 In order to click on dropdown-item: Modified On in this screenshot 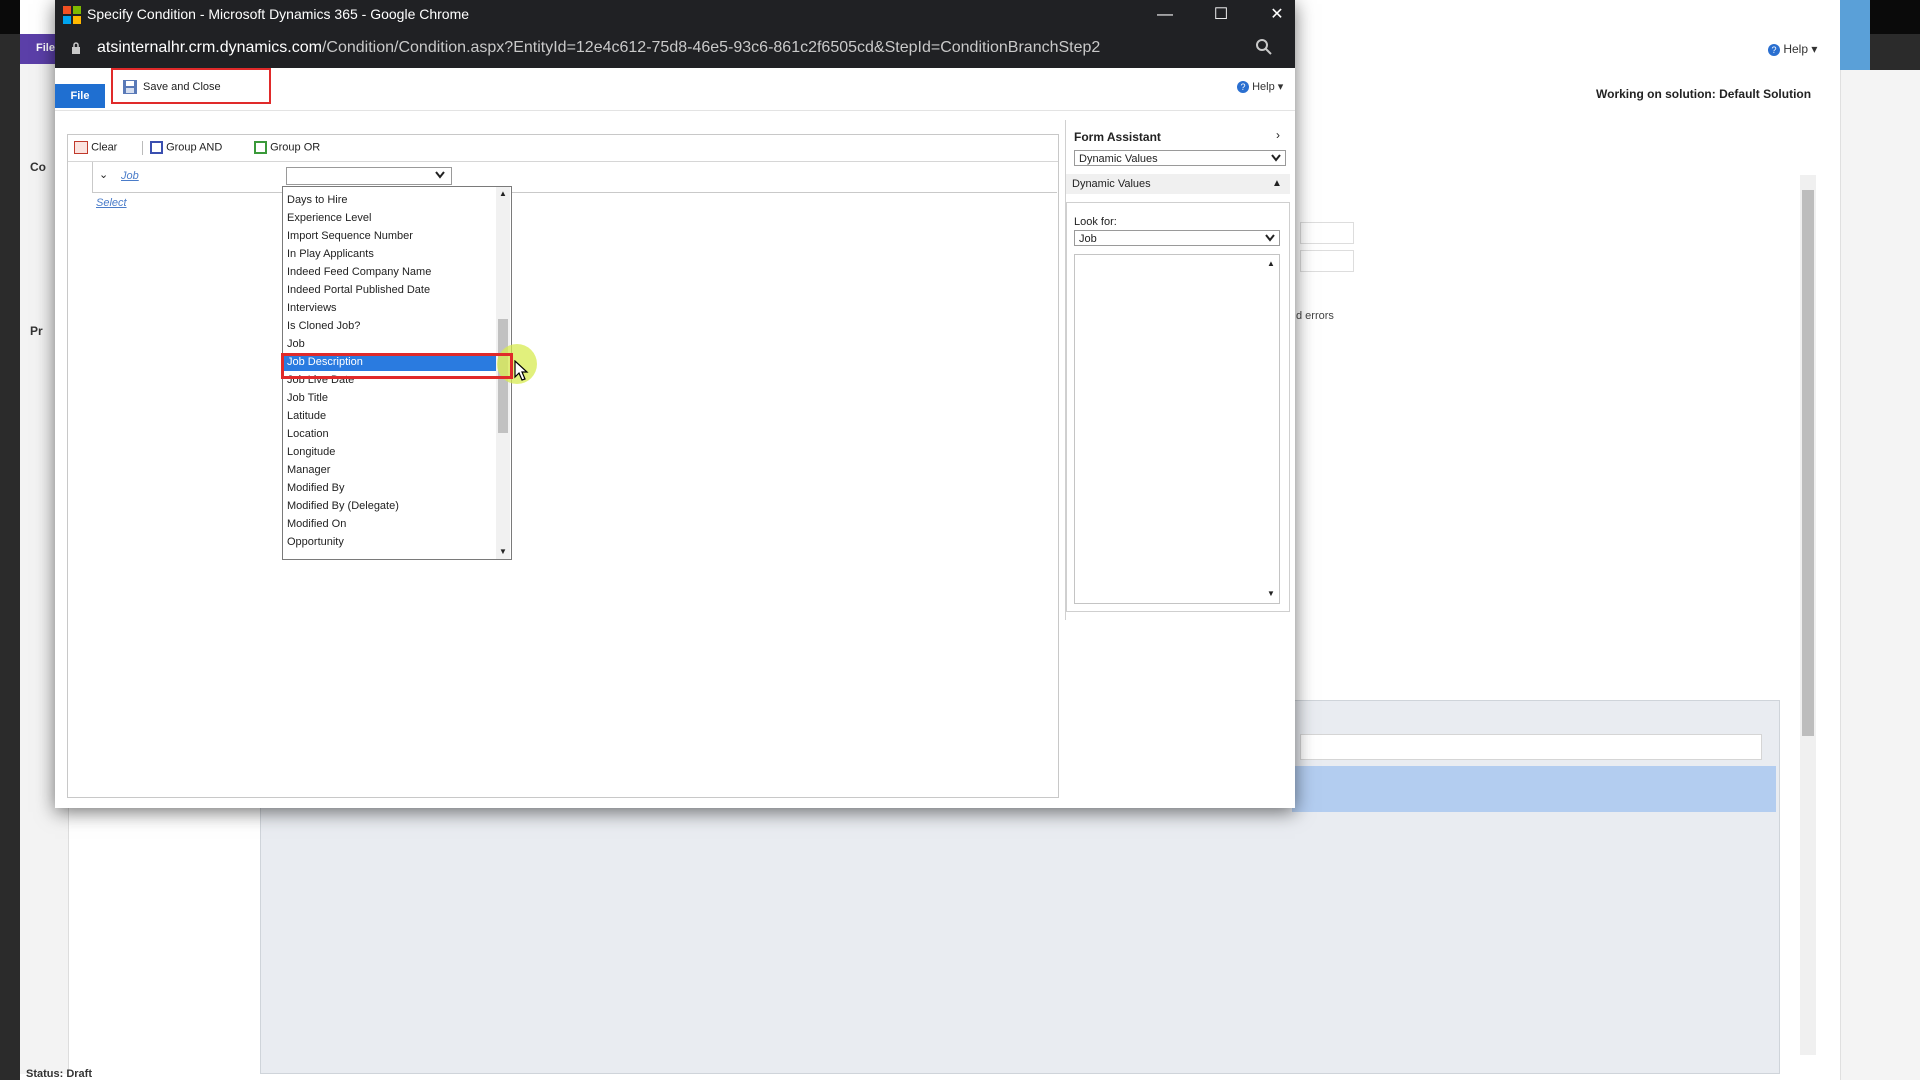, I will do `click(391, 524)`.